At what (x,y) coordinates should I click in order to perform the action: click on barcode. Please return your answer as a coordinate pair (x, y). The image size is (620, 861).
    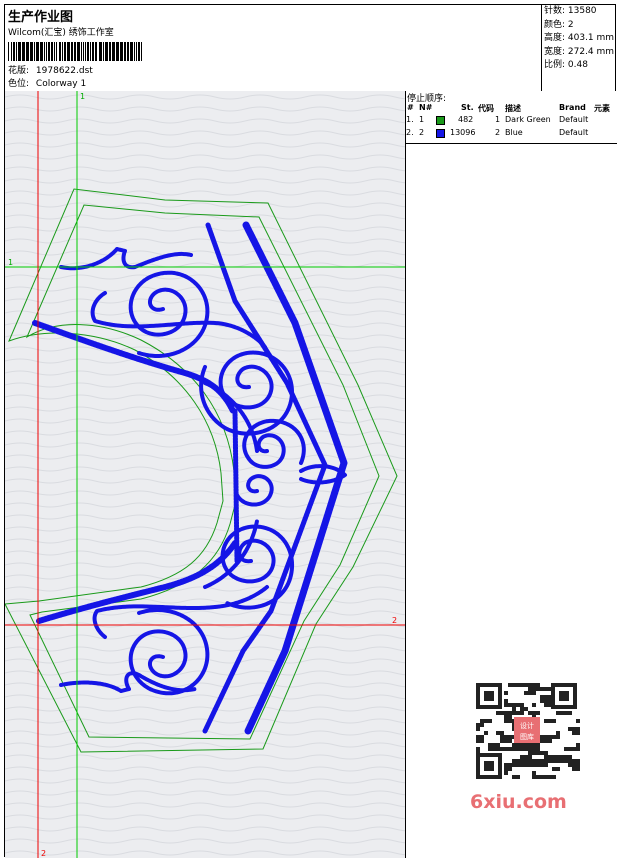
    Looking at the image, I should click on (75, 51).